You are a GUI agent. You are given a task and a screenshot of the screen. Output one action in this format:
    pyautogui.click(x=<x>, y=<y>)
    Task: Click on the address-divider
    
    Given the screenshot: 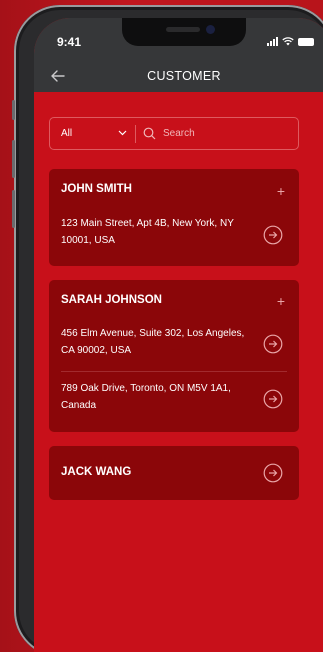 What is the action you would take?
    pyautogui.click(x=174, y=371)
    